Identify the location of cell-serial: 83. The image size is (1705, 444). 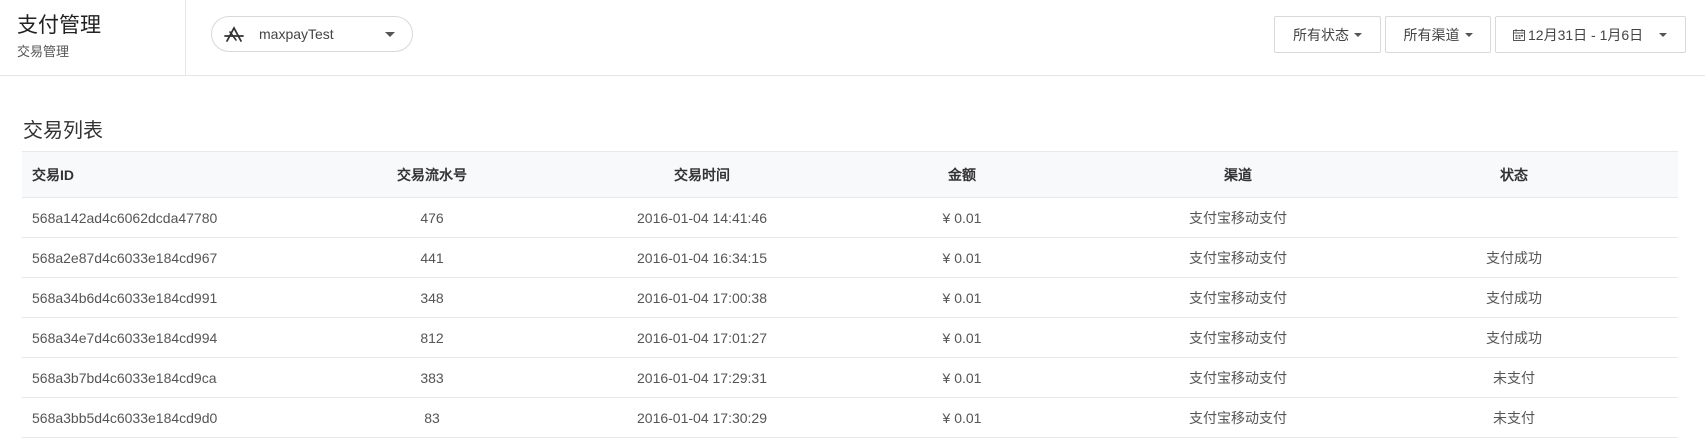
(432, 417).